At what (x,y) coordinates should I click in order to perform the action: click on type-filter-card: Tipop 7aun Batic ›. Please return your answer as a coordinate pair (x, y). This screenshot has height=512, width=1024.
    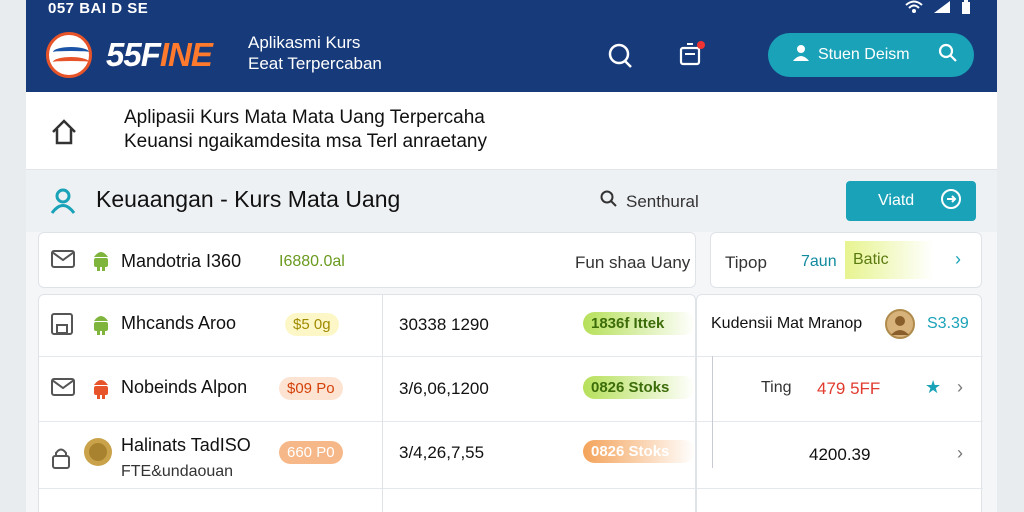
    Looking at the image, I should click on (846, 260).